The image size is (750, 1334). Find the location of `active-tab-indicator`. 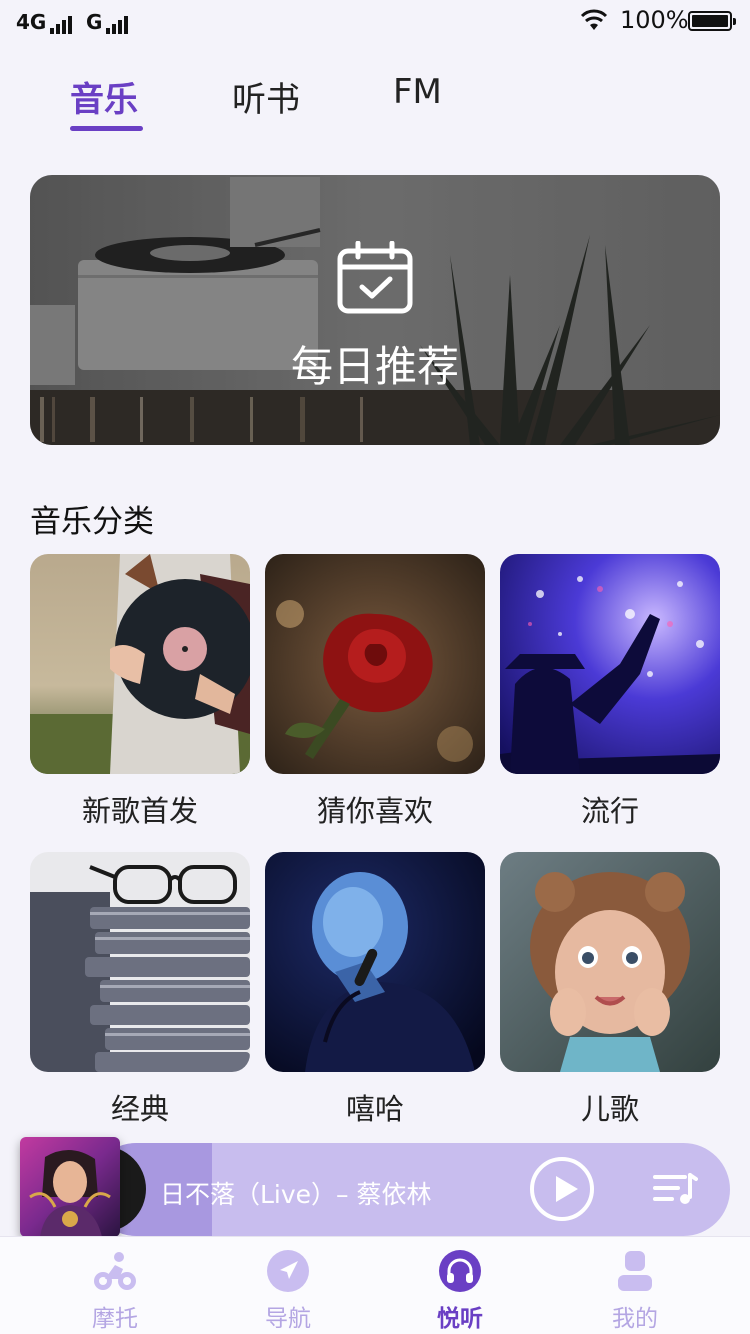

active-tab-indicator is located at coordinates (106, 128).